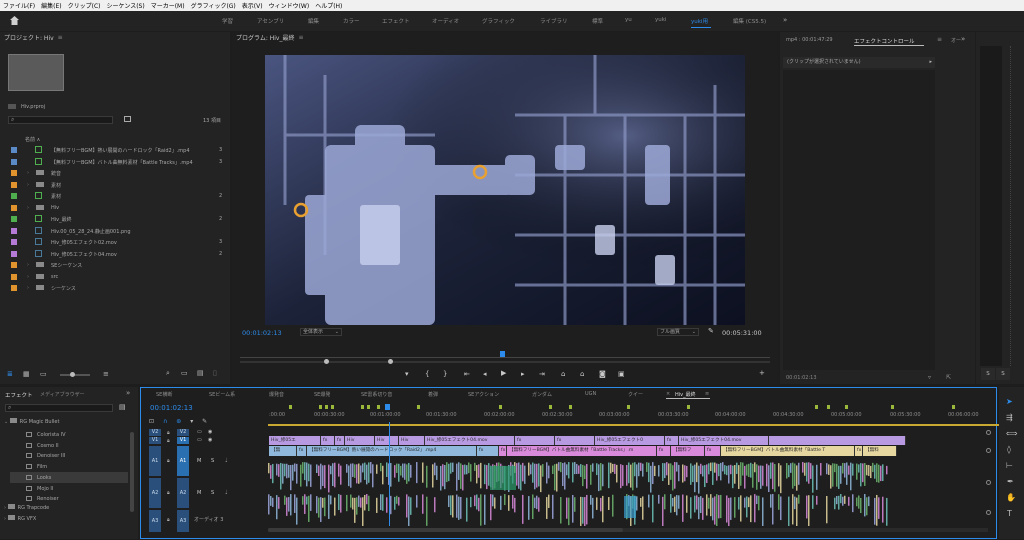  What do you see at coordinates (115, 231) in the screenshot?
I see `project-item: Hiv.00_05_28_24.静止画001.png` at bounding box center [115, 231].